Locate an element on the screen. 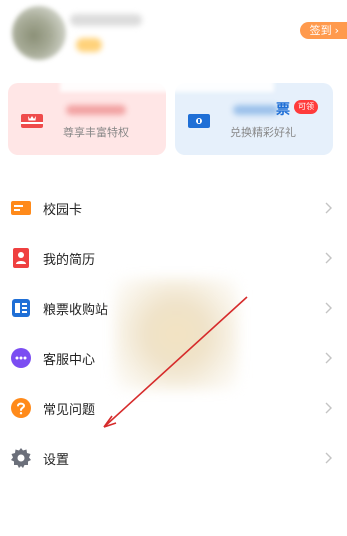  ticket-card: 票 可领 兑换精彩好礼 is located at coordinates (254, 119).